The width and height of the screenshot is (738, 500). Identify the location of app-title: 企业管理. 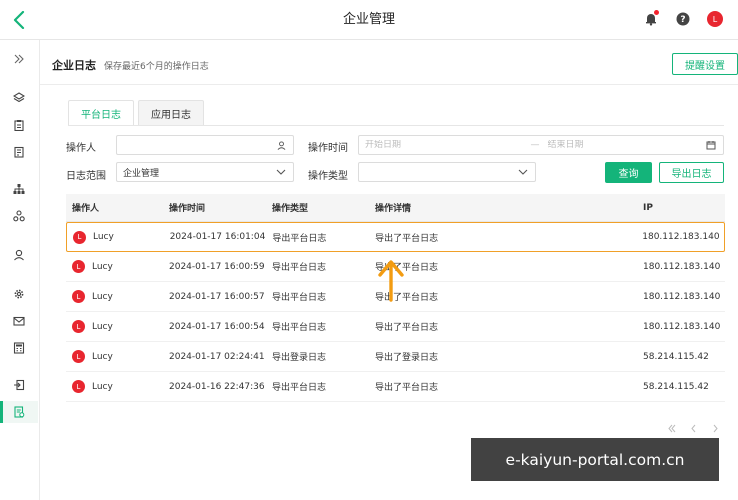
(368, 19).